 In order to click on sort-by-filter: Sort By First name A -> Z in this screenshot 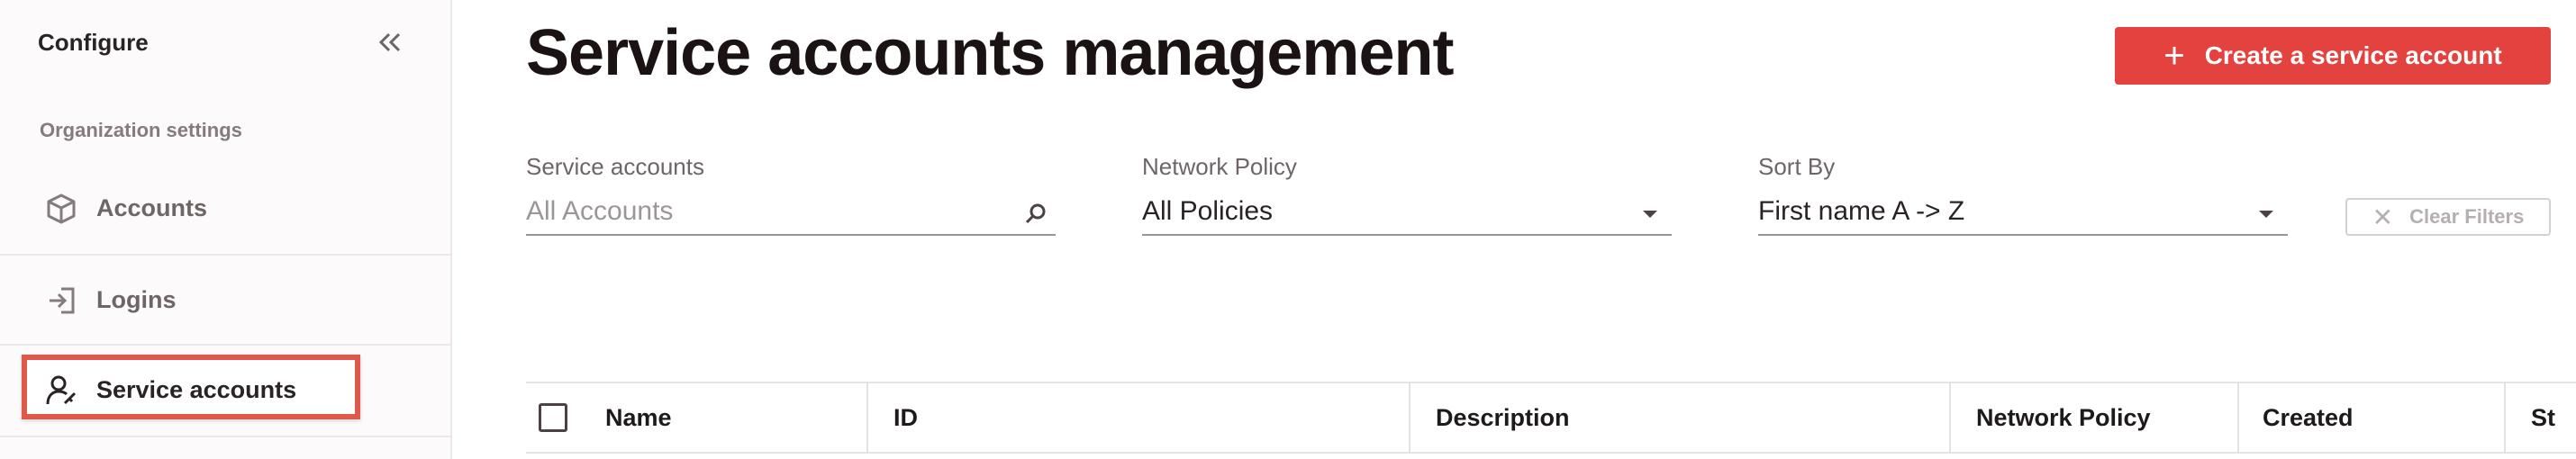, I will do `click(2023, 193)`.